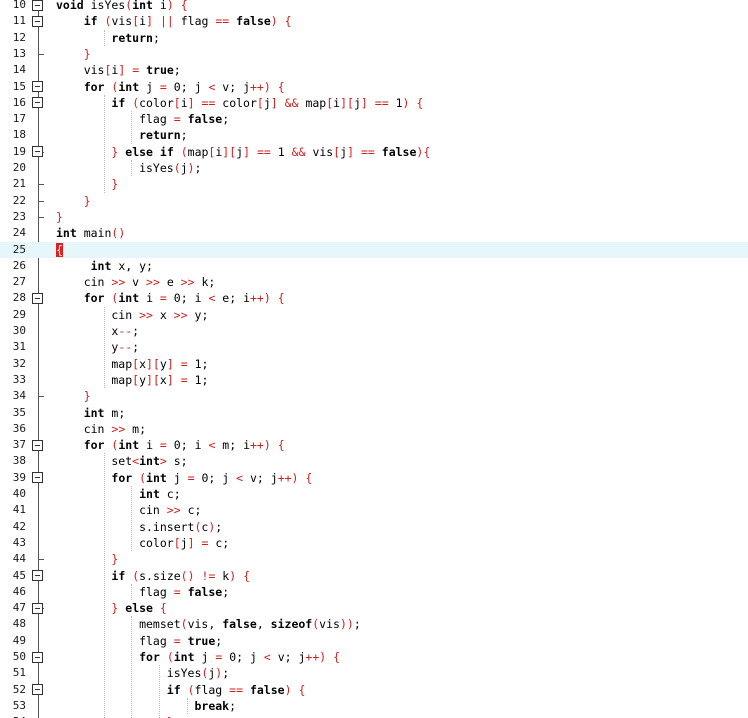 The image size is (748, 718). I want to click on line-number: 41, so click(19, 510).